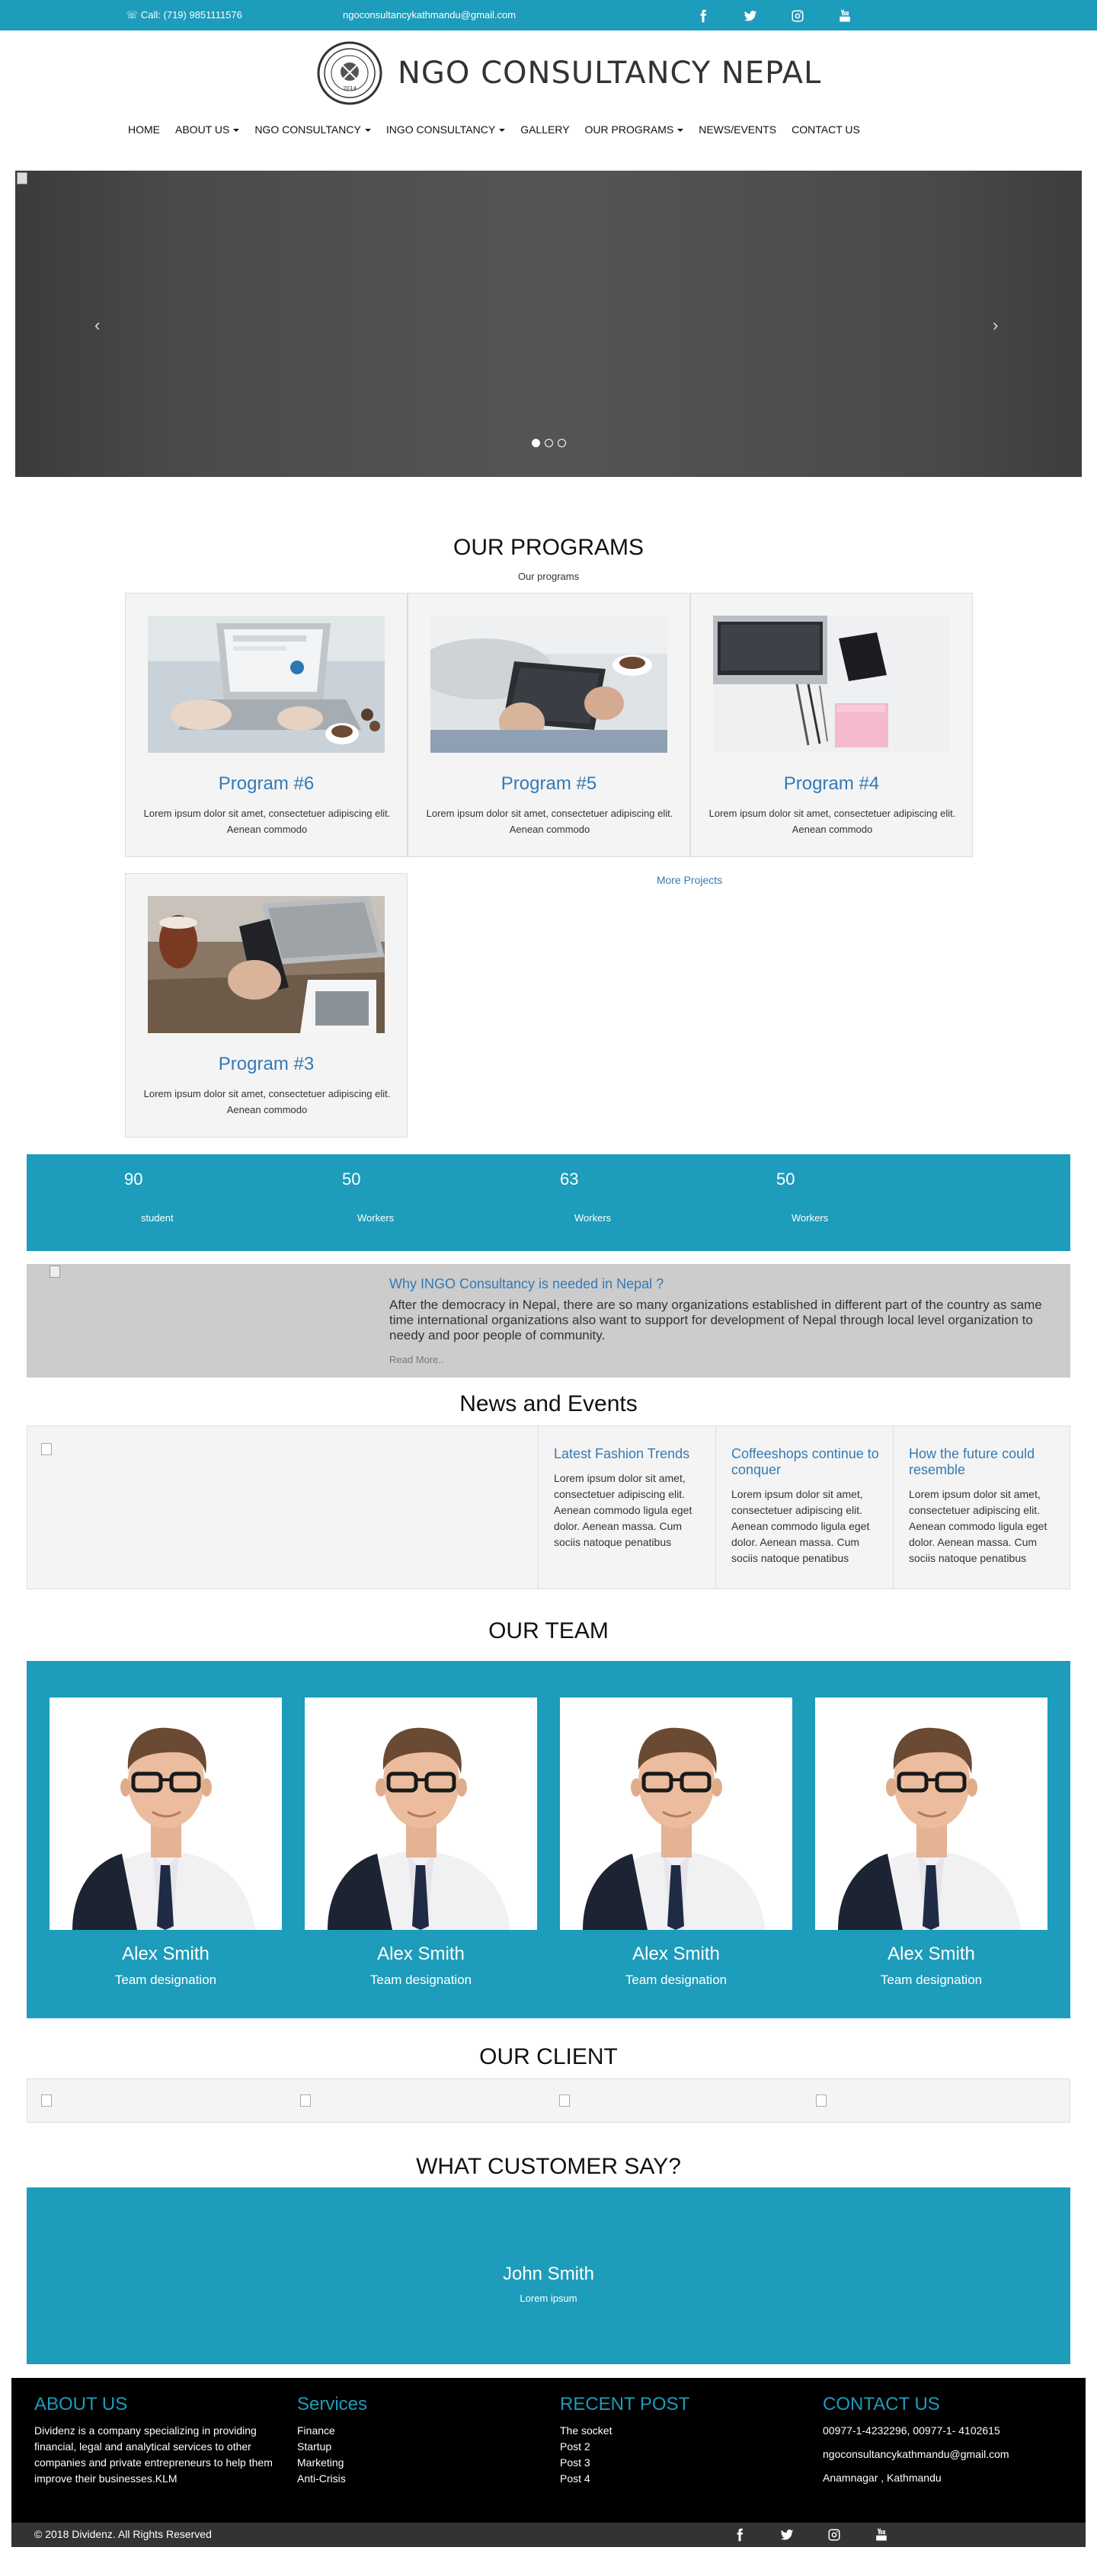  What do you see at coordinates (422, 2463) in the screenshot?
I see `footer-link: Marketing` at bounding box center [422, 2463].